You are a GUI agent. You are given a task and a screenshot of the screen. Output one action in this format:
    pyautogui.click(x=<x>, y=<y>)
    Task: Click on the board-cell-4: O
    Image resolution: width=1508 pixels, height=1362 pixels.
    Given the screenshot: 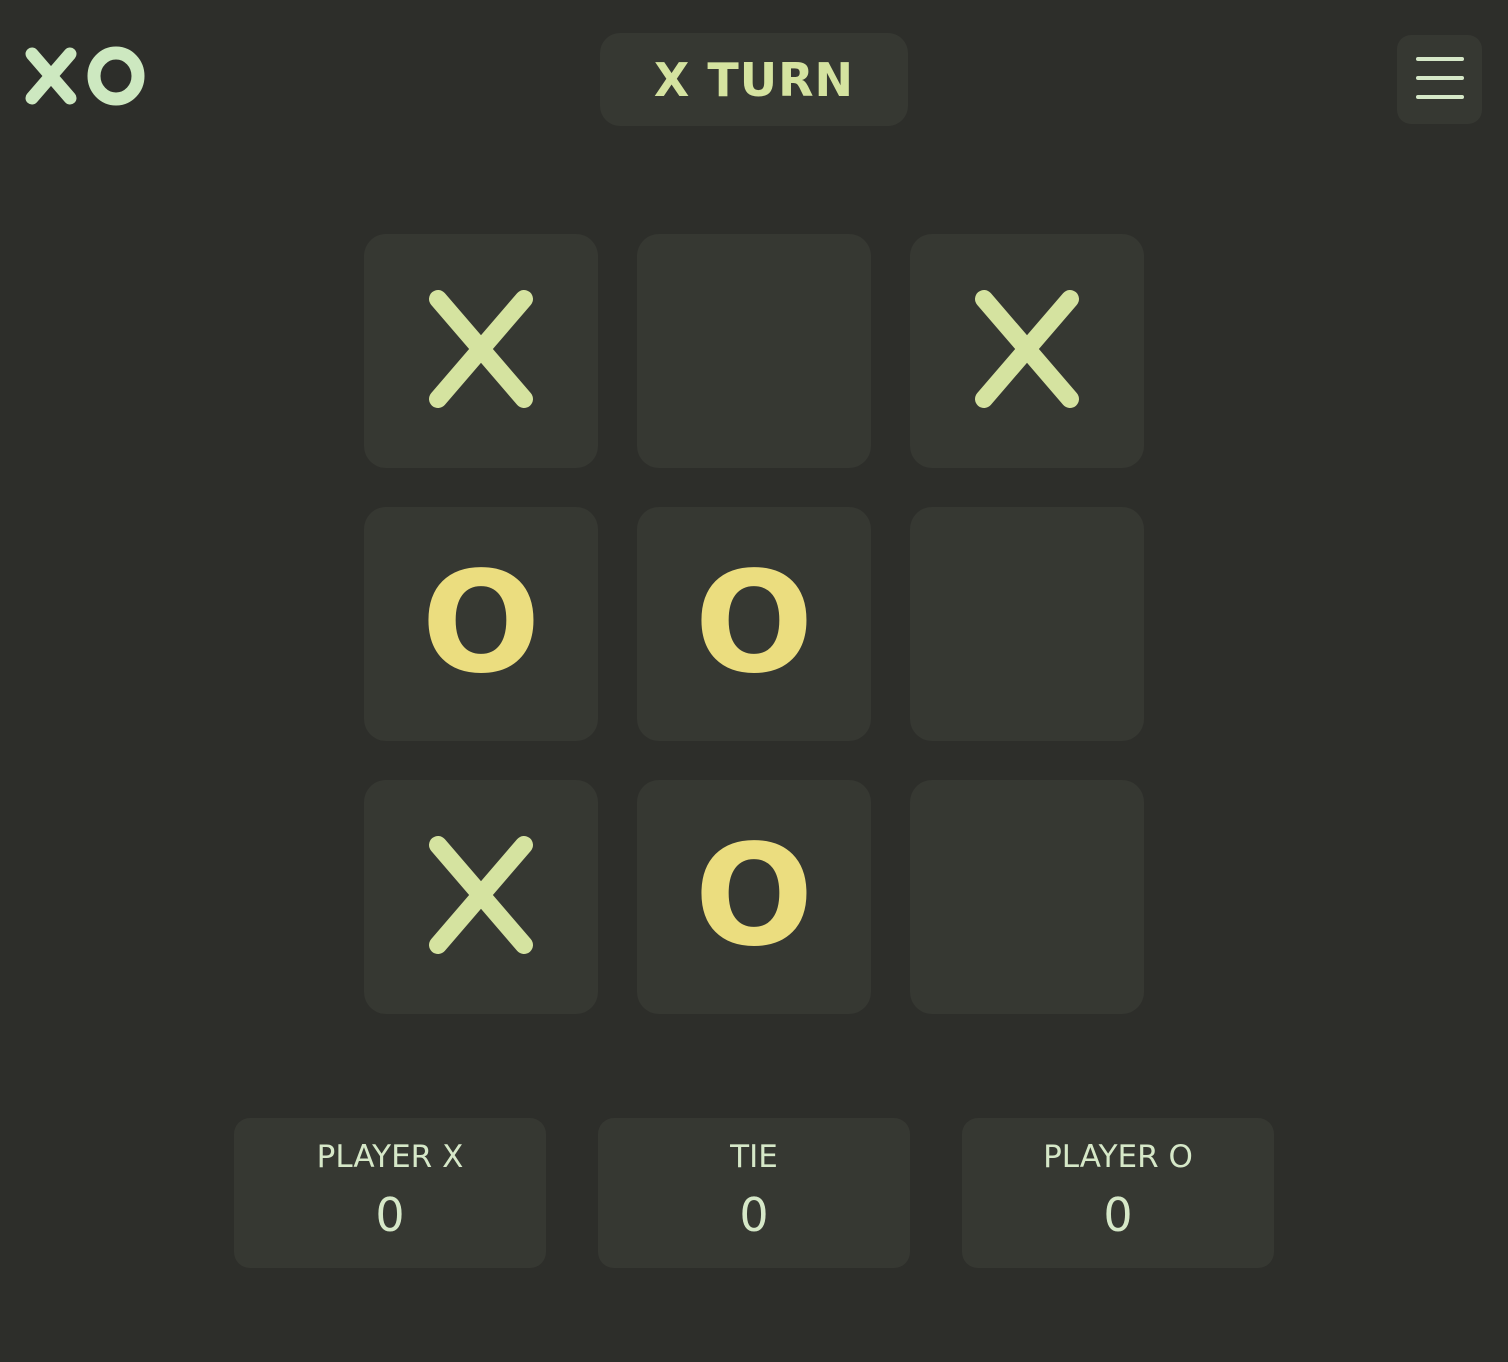 What is the action you would take?
    pyautogui.click(x=481, y=624)
    